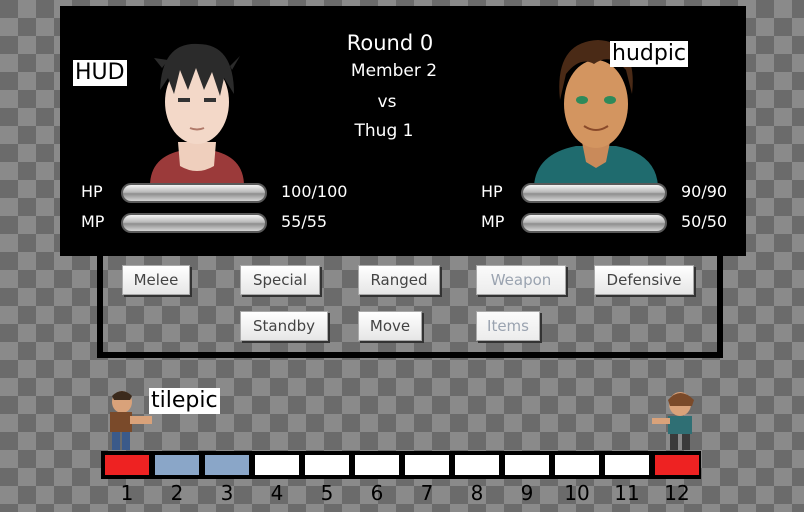 The width and height of the screenshot is (804, 512). What do you see at coordinates (677, 493) in the screenshot?
I see `tile-number: 12` at bounding box center [677, 493].